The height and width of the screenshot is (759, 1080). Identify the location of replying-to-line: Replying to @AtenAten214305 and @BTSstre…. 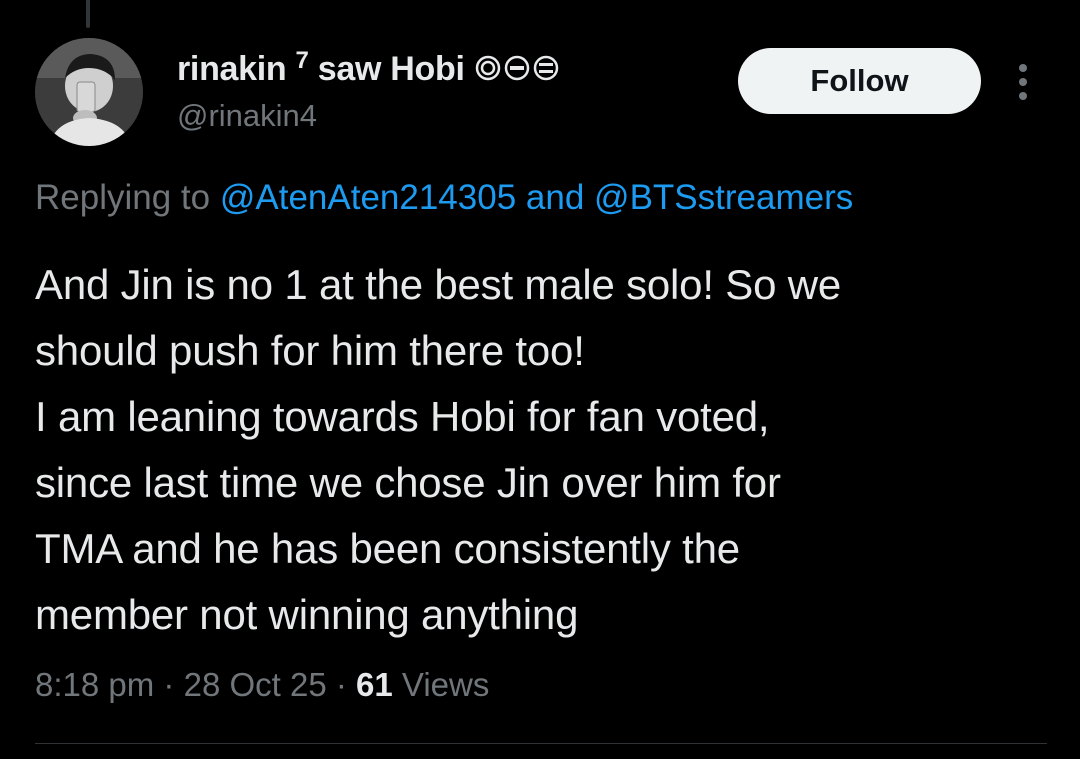
(444, 198).